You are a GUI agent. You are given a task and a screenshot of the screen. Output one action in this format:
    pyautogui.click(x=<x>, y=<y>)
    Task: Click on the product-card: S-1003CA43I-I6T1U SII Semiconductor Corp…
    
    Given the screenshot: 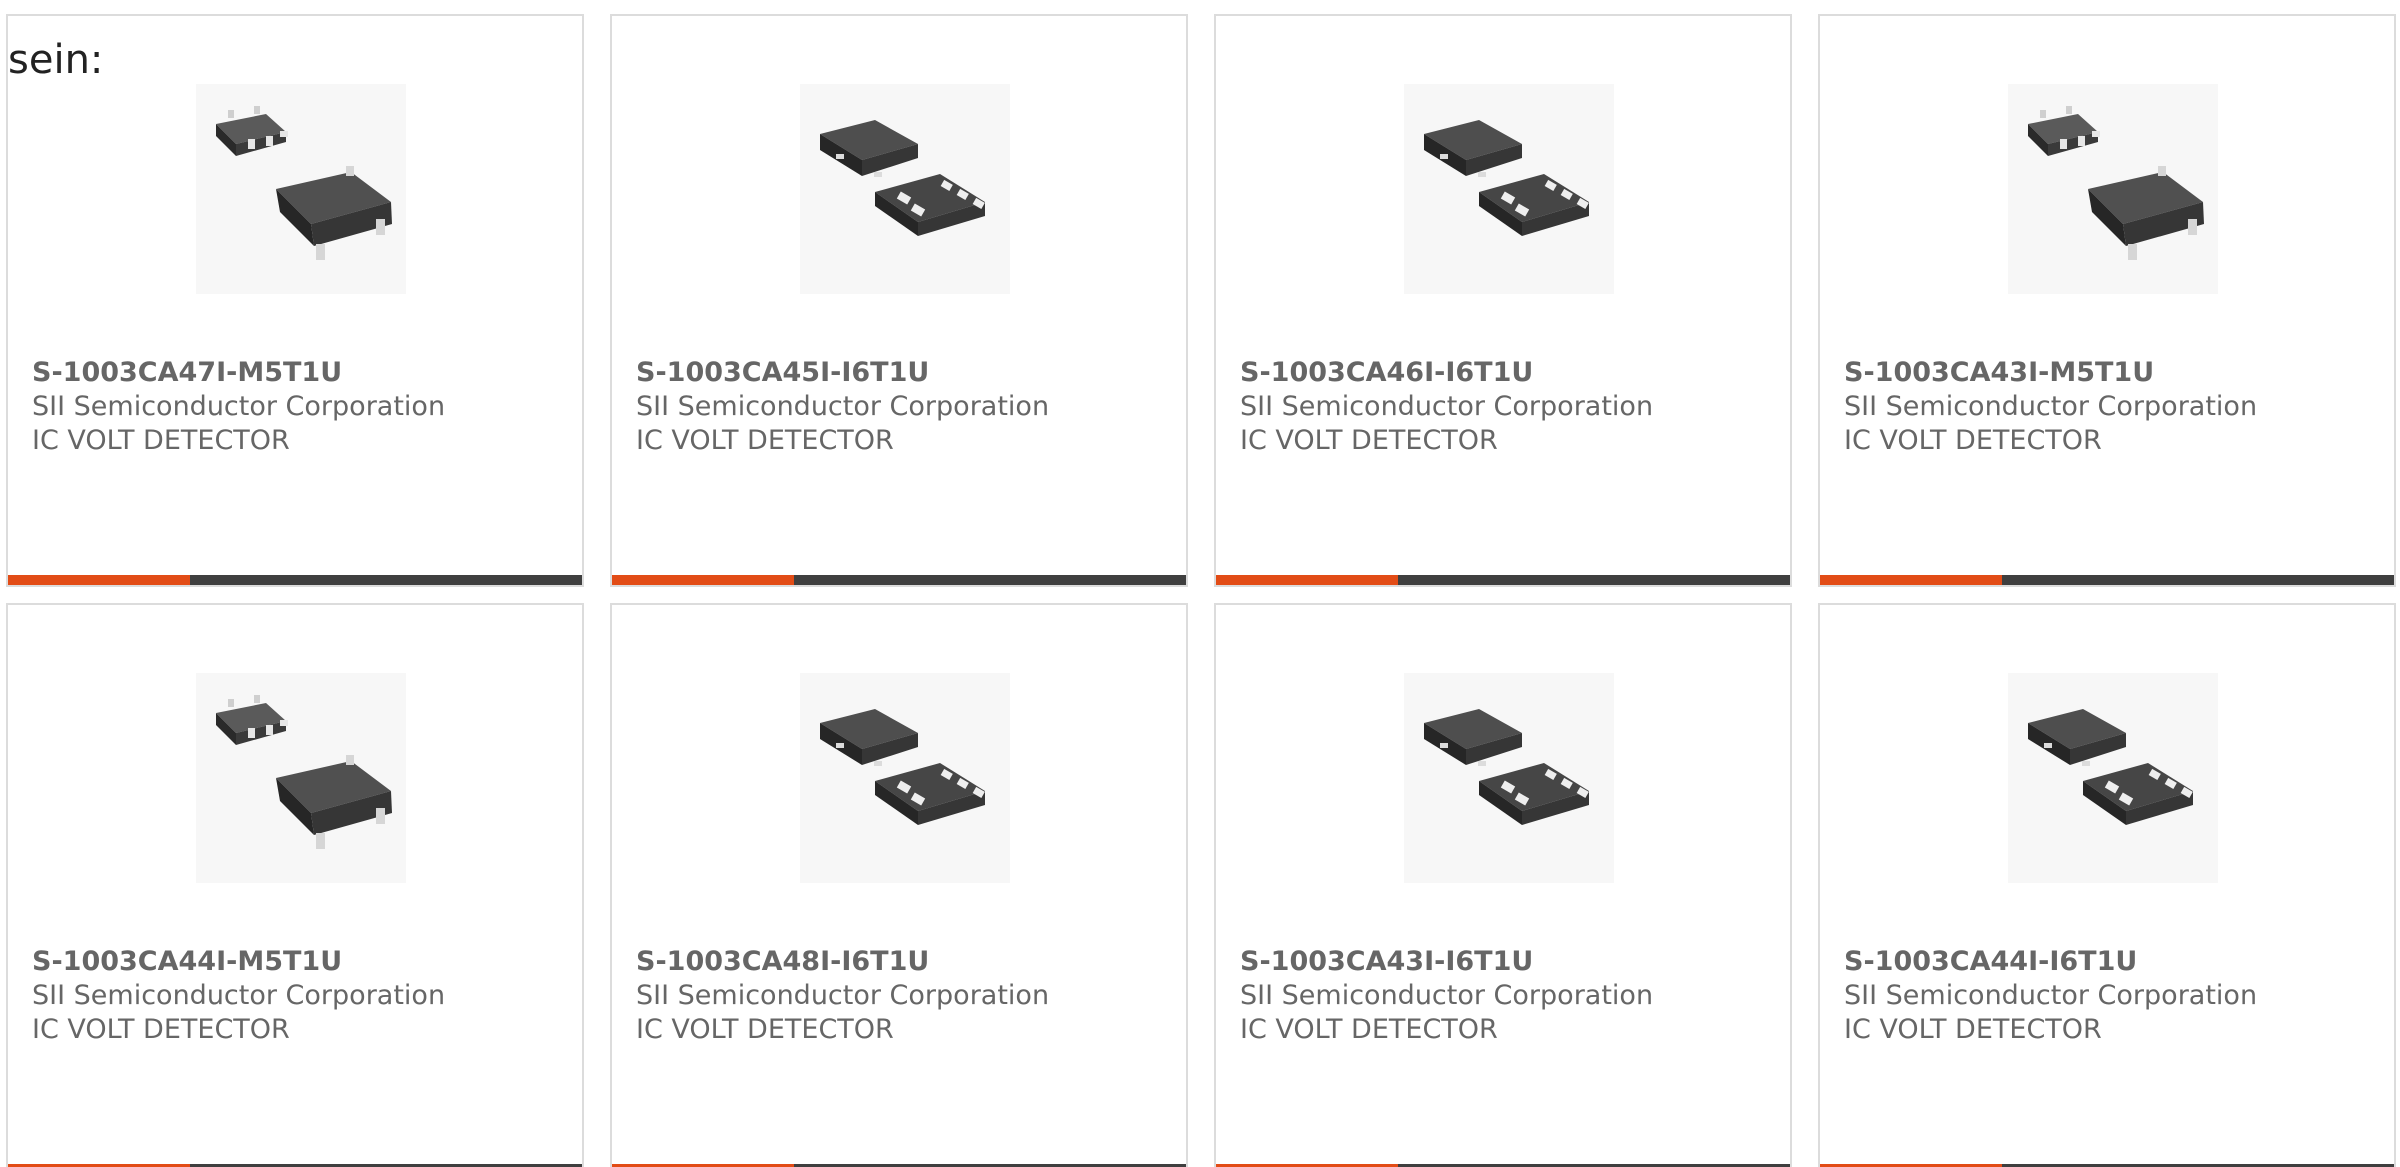 What is the action you would take?
    pyautogui.click(x=1503, y=885)
    